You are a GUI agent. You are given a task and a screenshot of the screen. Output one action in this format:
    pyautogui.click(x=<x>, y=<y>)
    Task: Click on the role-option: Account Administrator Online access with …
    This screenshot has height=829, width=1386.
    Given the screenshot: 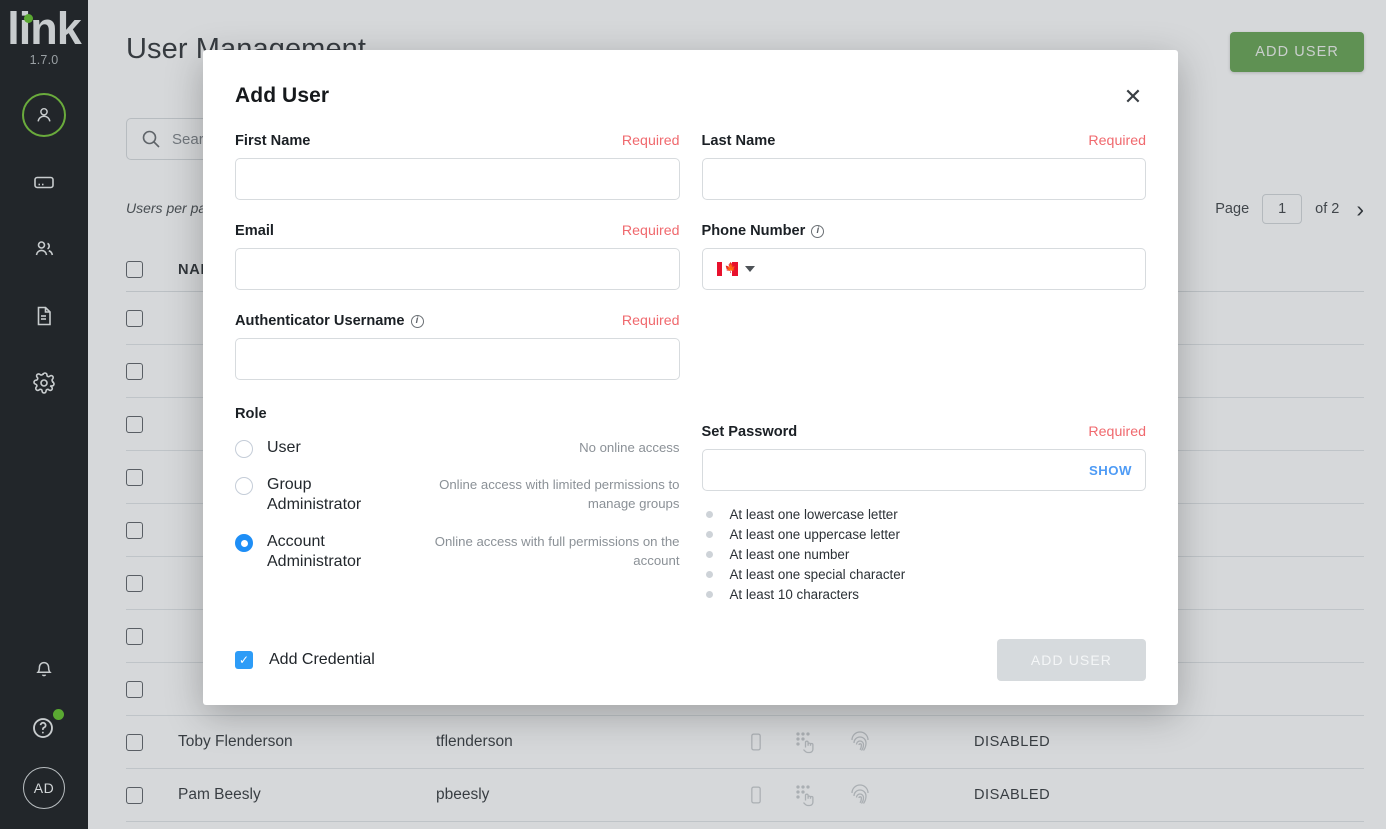 What is the action you would take?
    pyautogui.click(x=457, y=552)
    